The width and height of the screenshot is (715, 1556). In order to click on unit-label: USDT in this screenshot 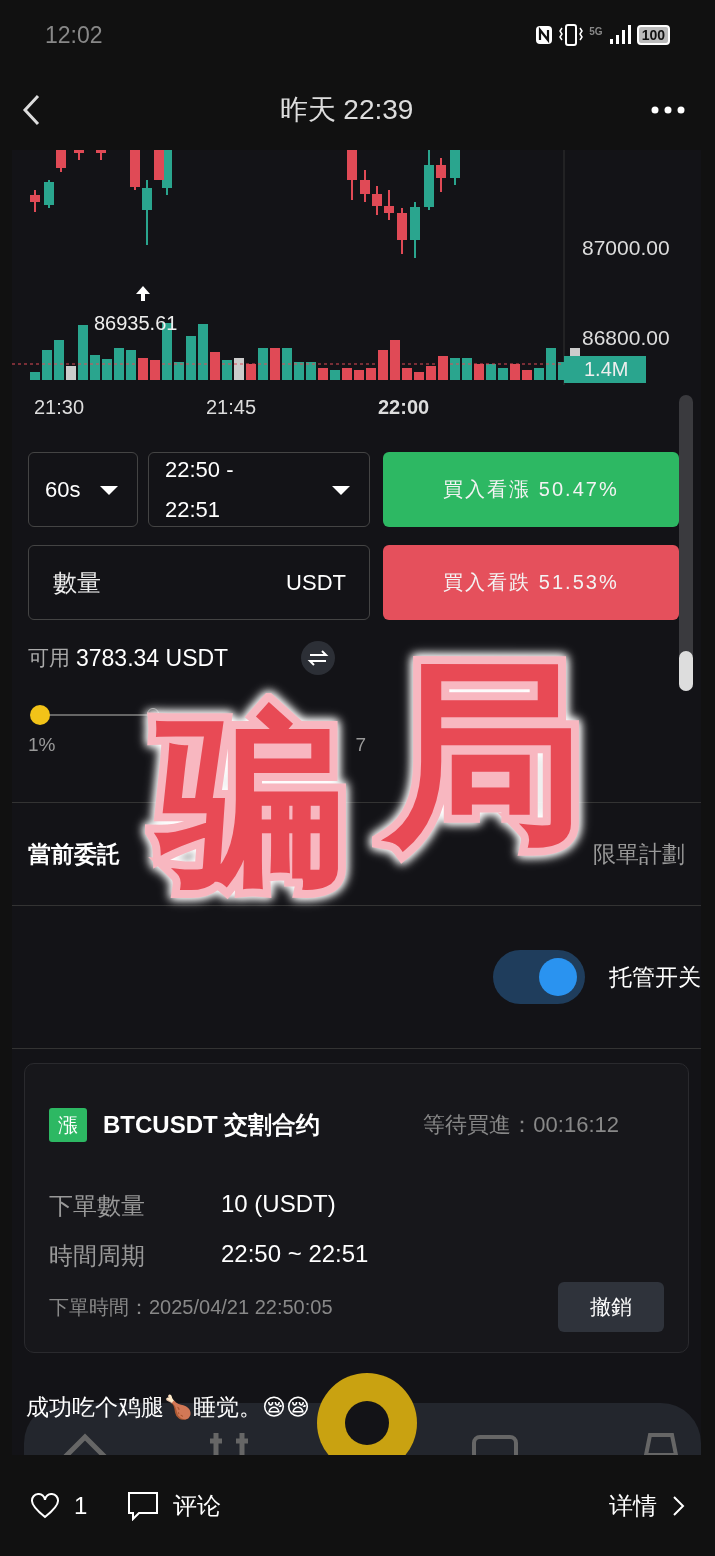, I will do `click(316, 583)`.